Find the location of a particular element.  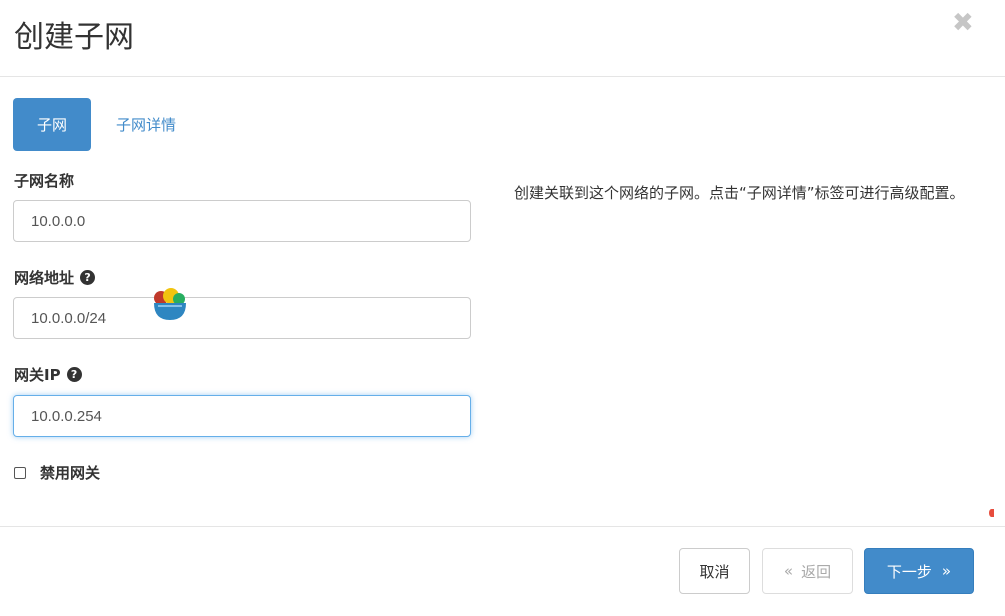

cancel-button: 取消 is located at coordinates (714, 571).